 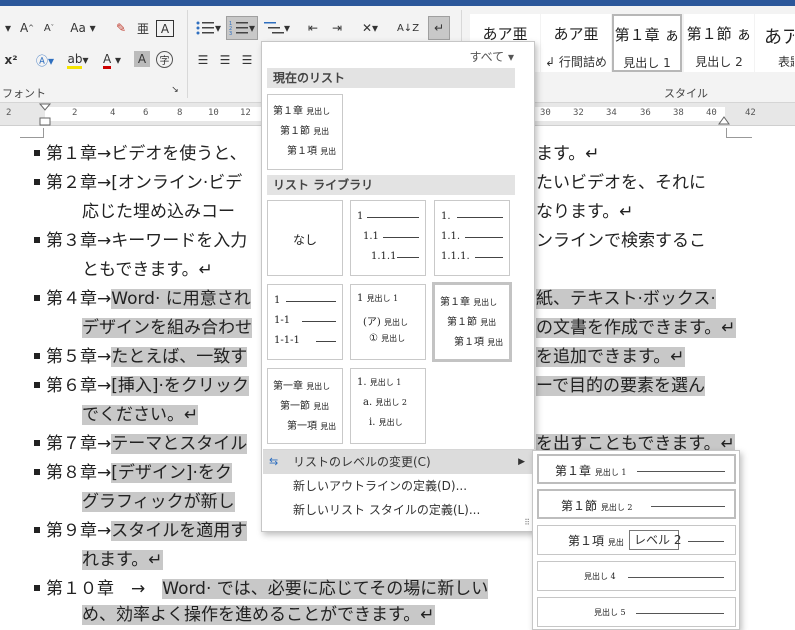 I want to click on selected-text: め、効率よく操作を進めることができます。↵, so click(x=258, y=615).